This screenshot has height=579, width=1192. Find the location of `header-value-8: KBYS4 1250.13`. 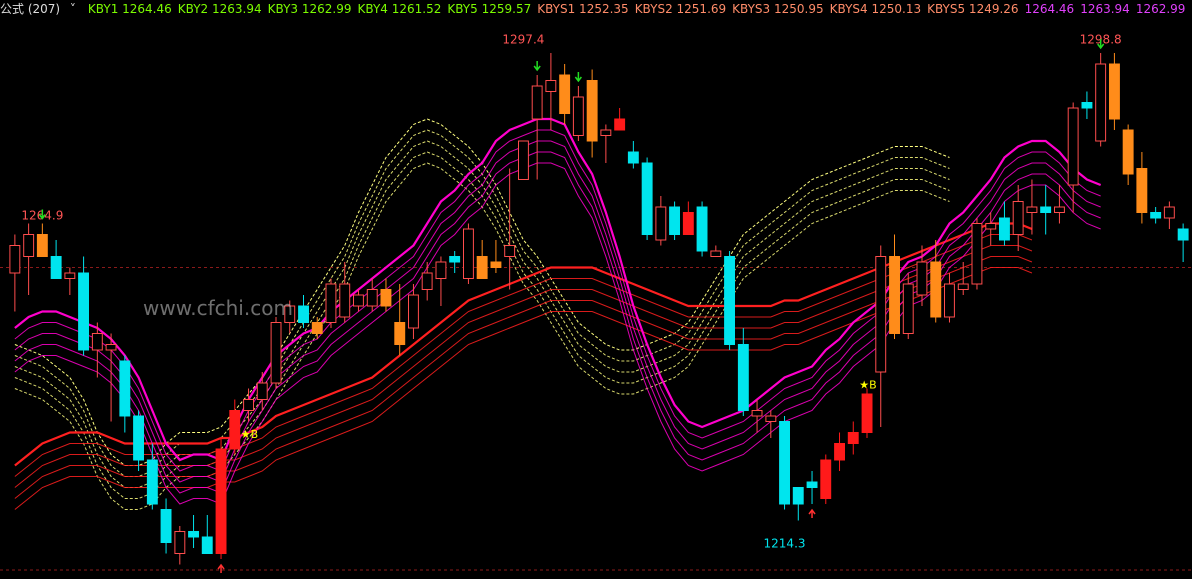

header-value-8: KBYS4 1250.13 is located at coordinates (875, 9).